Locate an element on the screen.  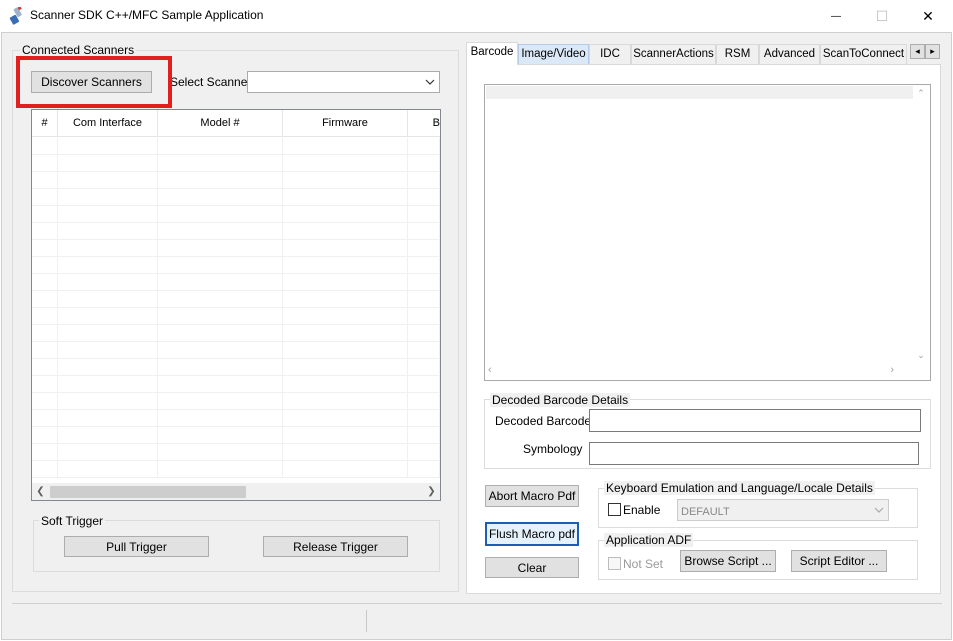
minimize-button: — is located at coordinates (836, 16).